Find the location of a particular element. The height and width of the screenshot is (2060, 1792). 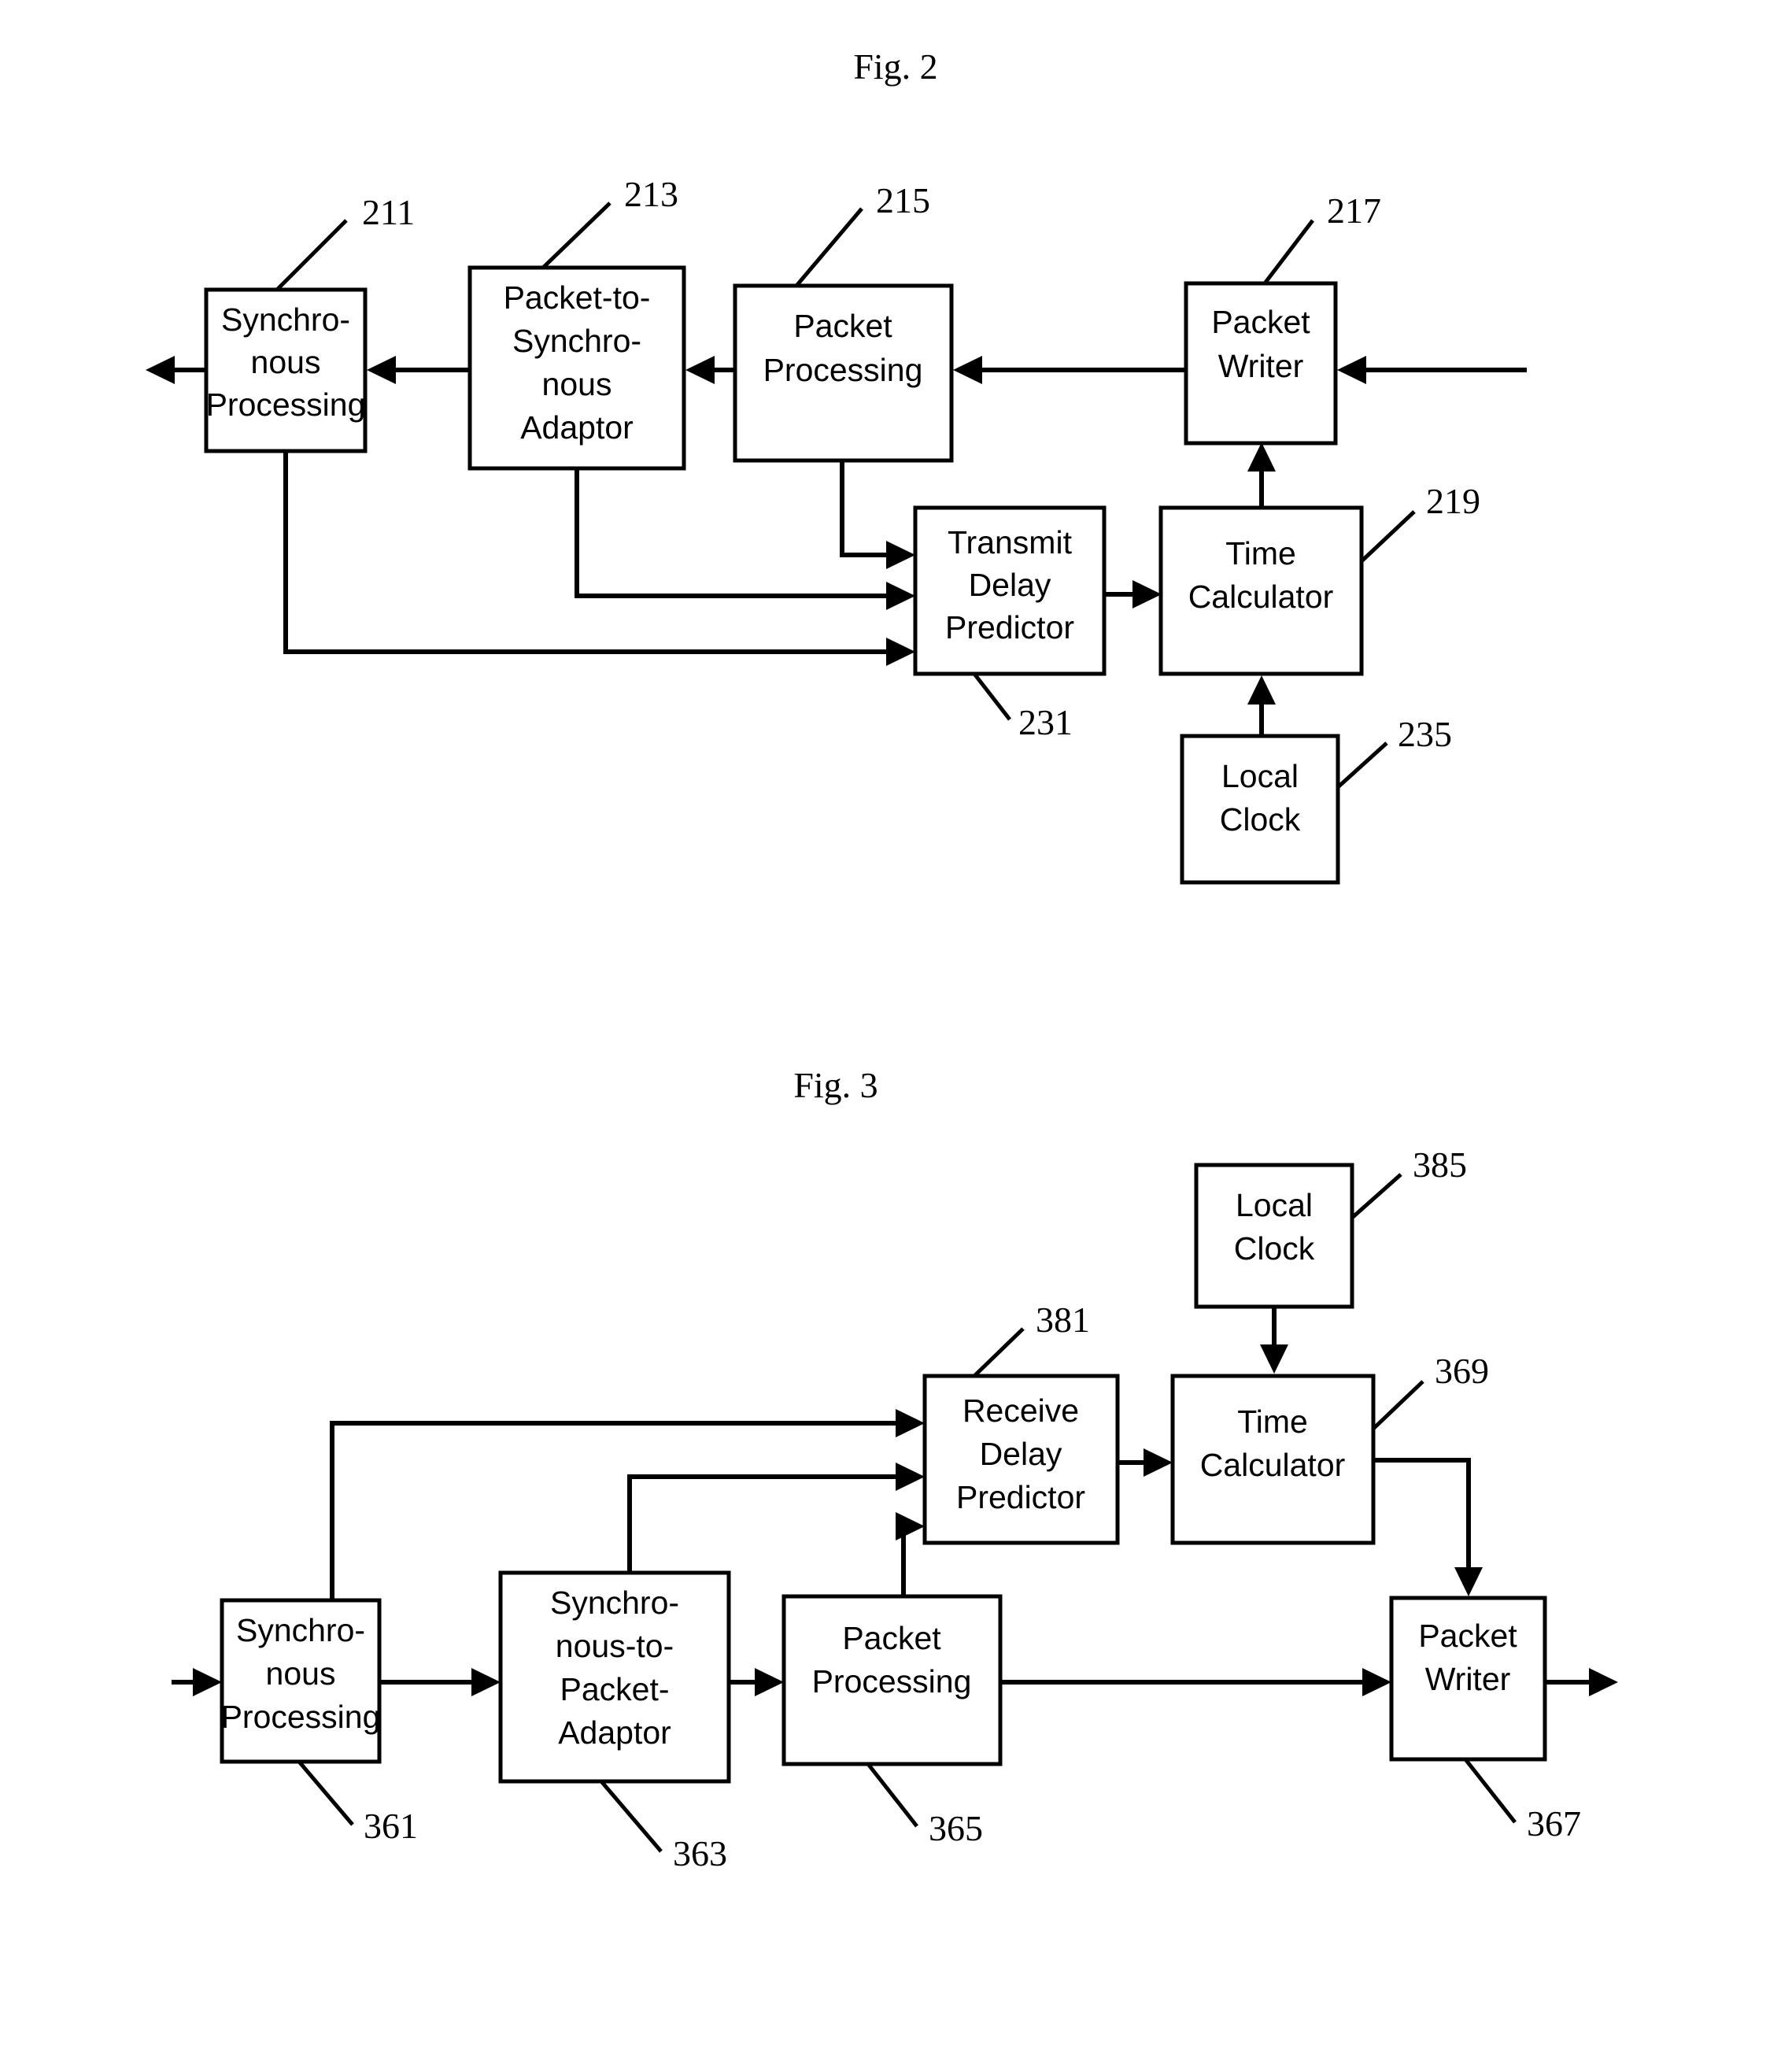

block-sync-processing-211: Synchro- nous Processing is located at coordinates (286, 370).